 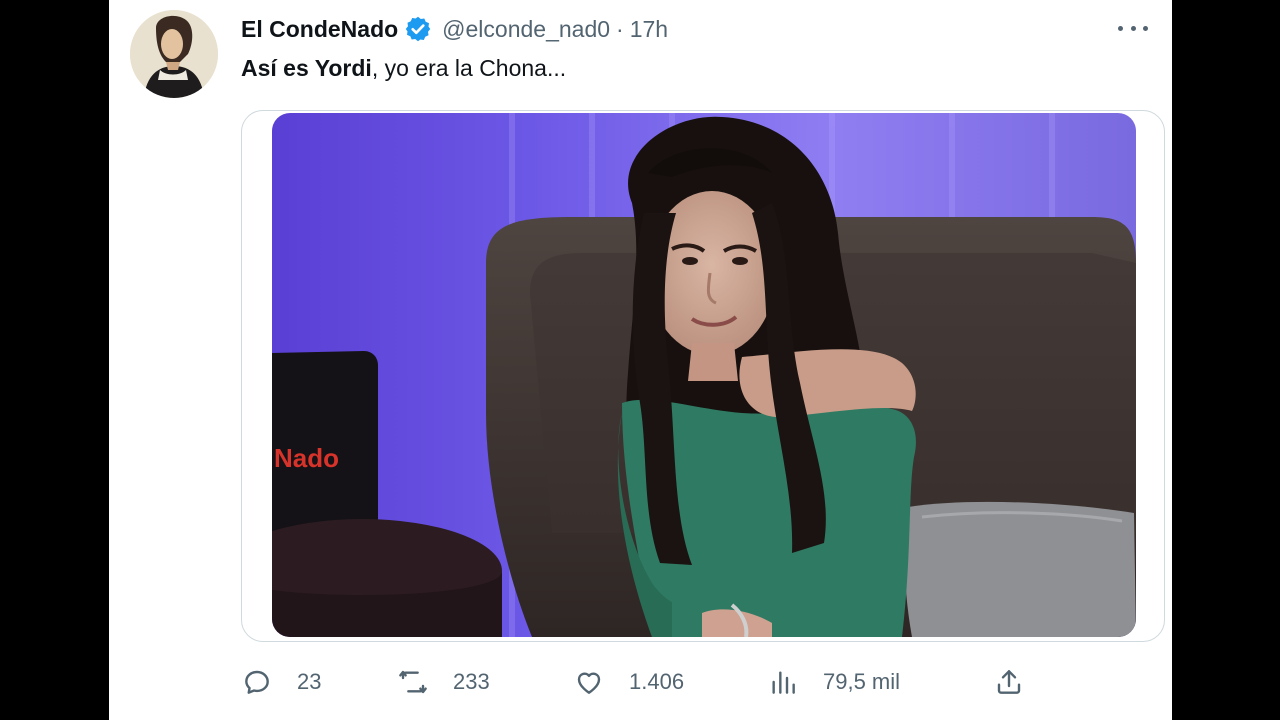 I want to click on reply-count: 23, so click(x=309, y=681).